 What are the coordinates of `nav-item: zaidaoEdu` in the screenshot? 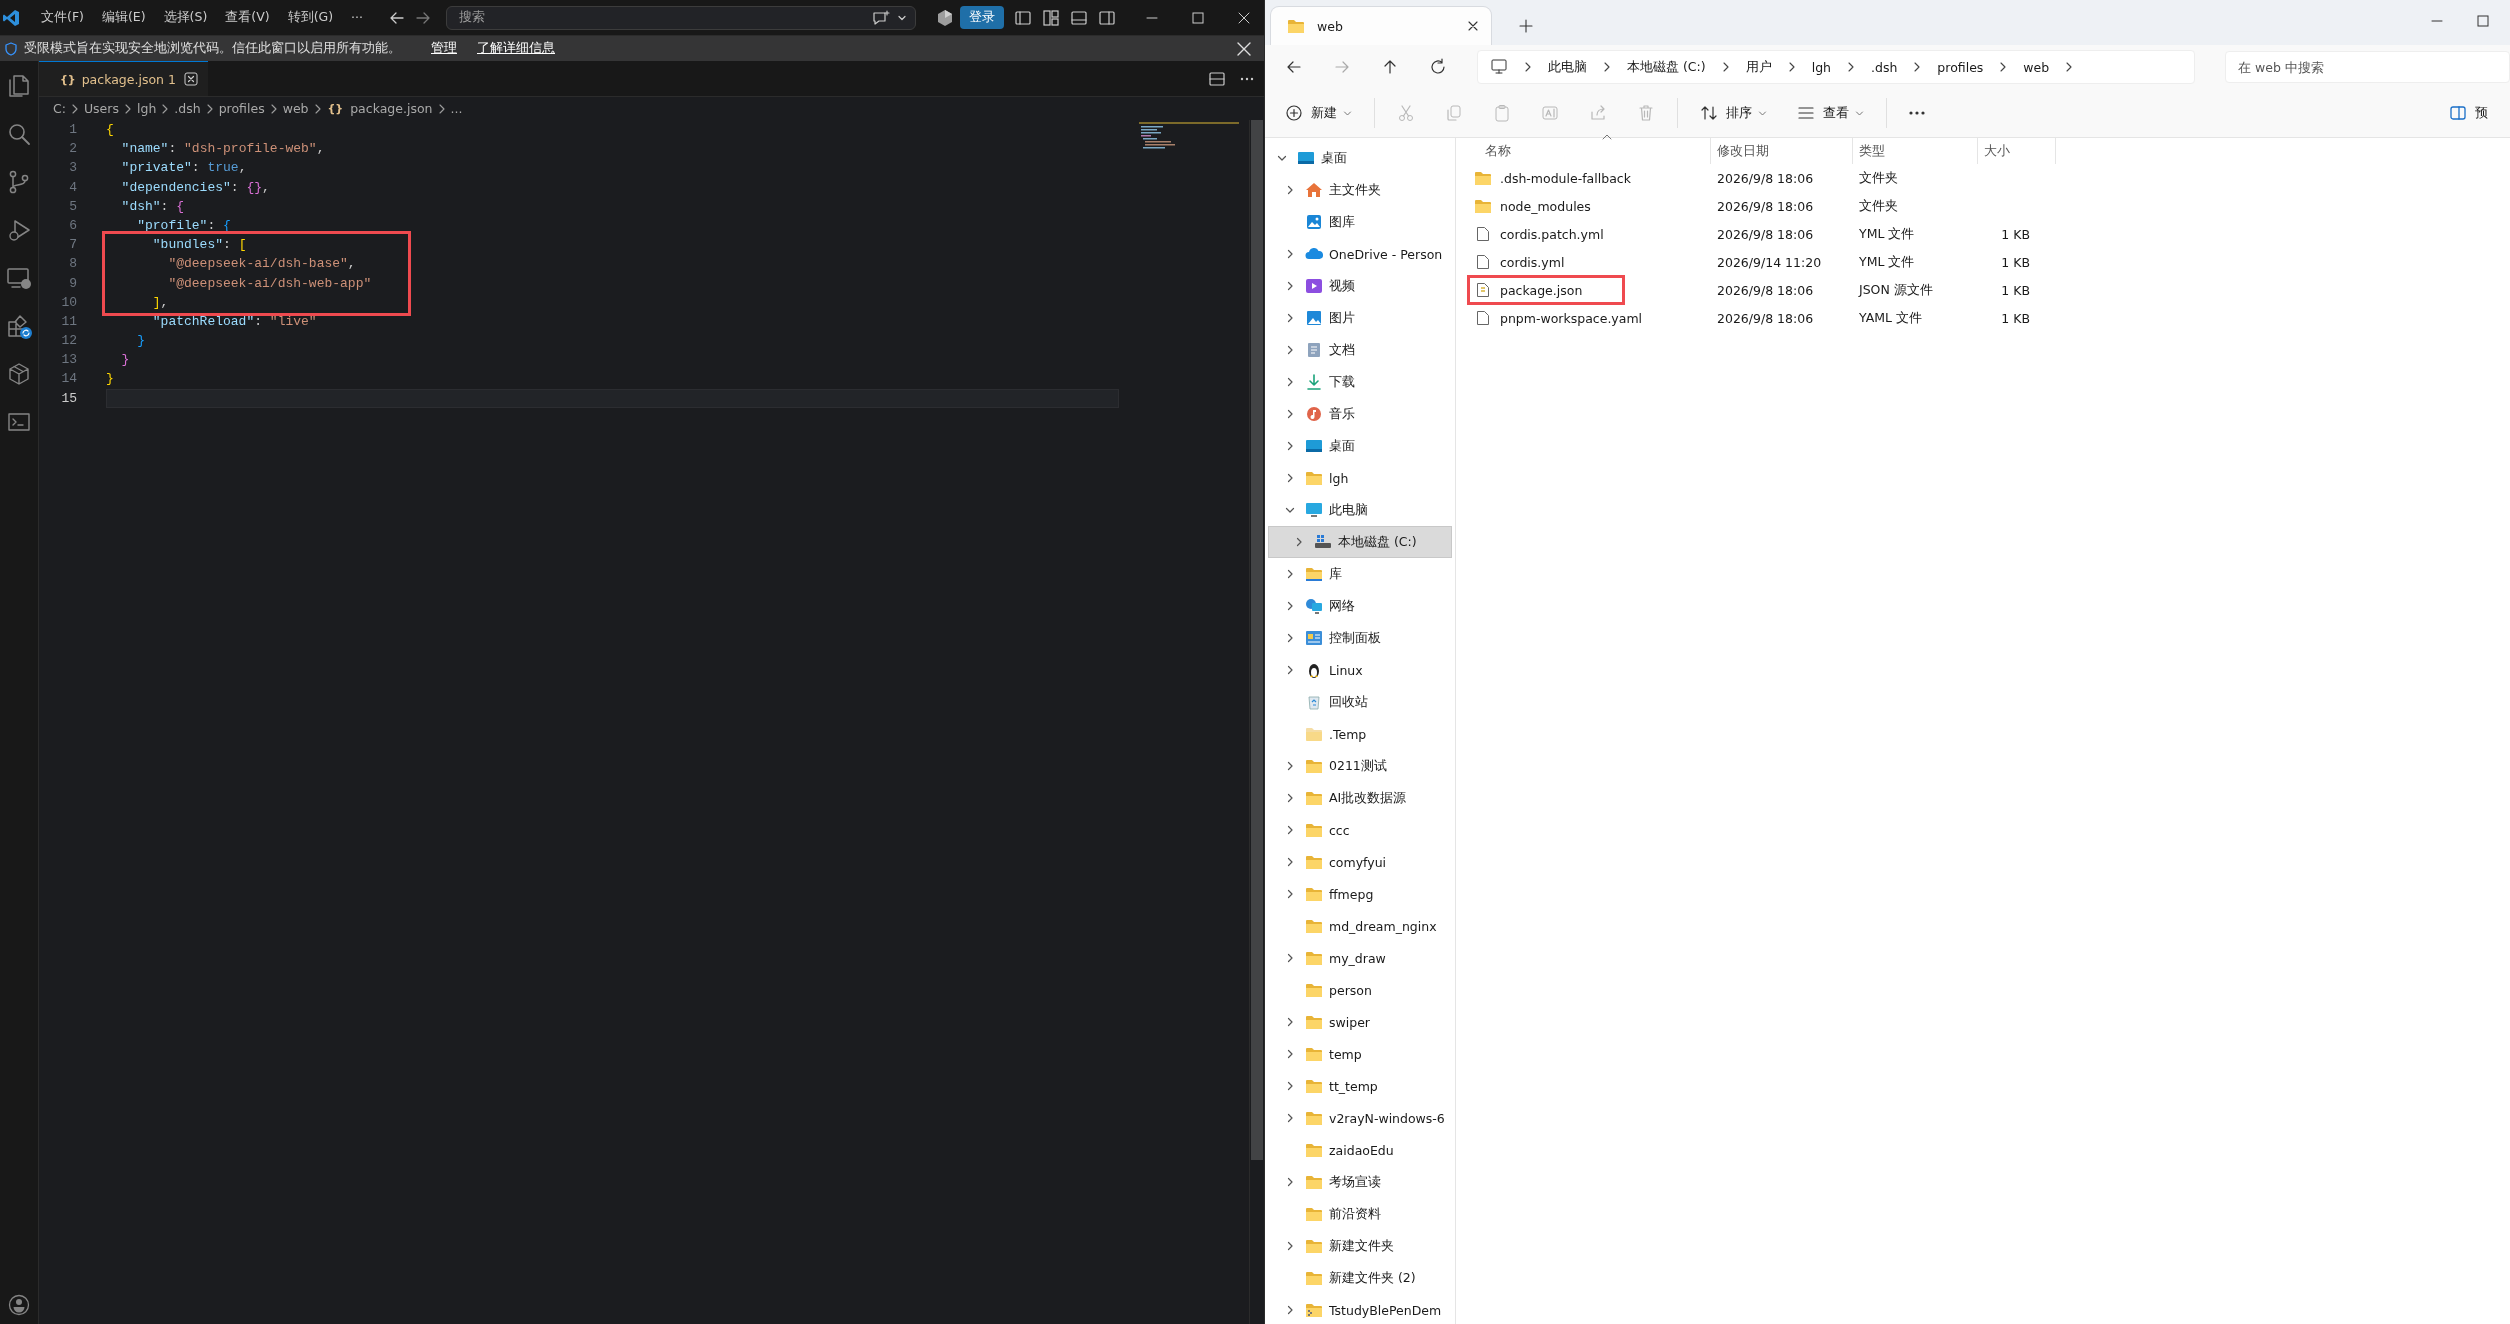 It's located at (1360, 1150).